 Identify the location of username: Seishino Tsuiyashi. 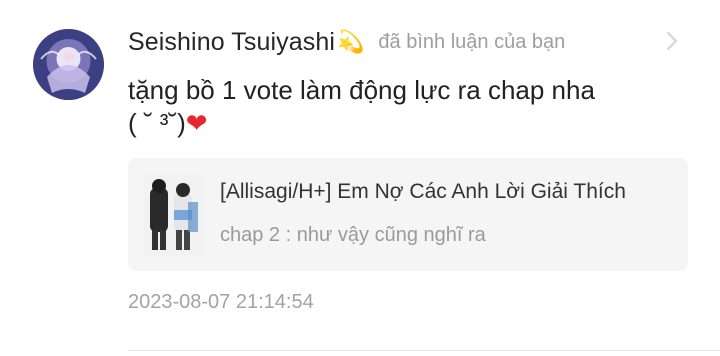
(231, 42).